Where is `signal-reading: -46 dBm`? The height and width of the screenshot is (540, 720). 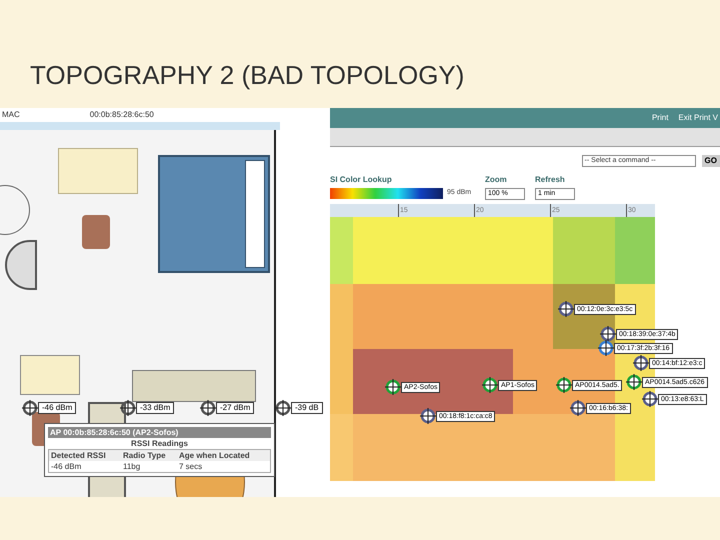
signal-reading: -46 dBm is located at coordinates (57, 408).